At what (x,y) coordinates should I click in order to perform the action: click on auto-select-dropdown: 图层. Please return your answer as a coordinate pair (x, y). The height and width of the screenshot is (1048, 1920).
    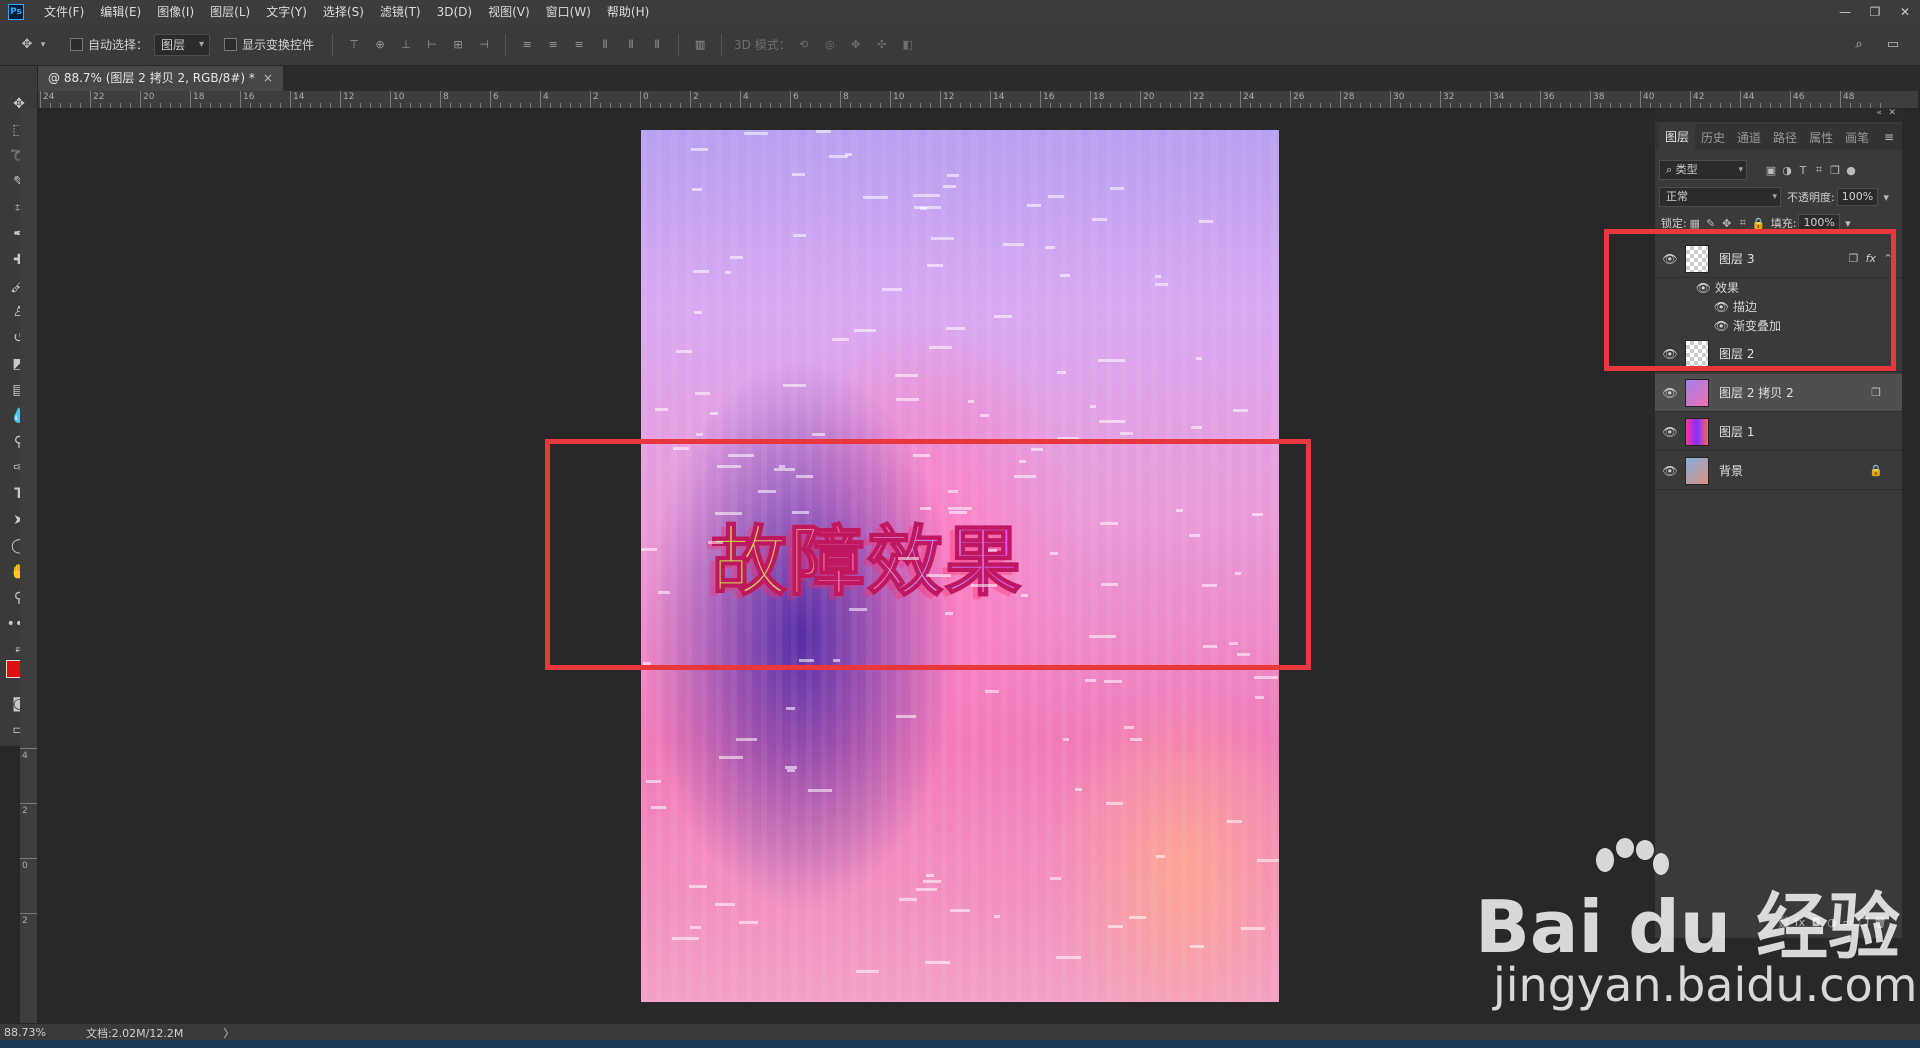
    Looking at the image, I should click on (182, 44).